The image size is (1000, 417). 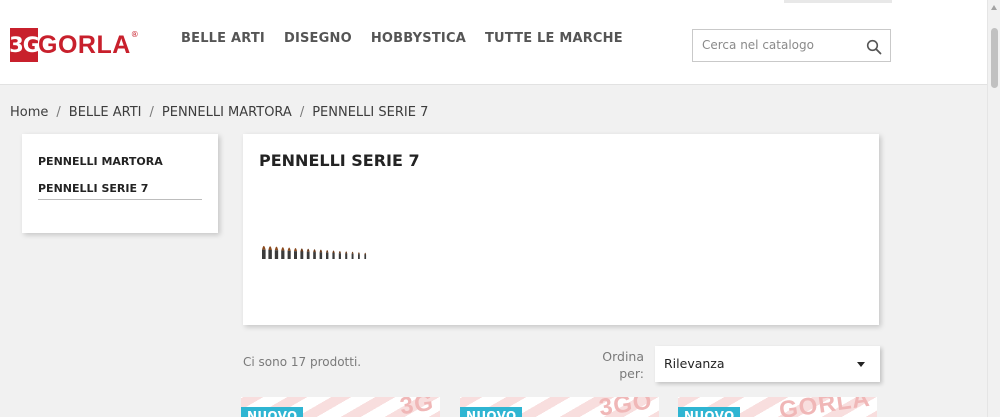 I want to click on header-top-bar, so click(x=493, y=2).